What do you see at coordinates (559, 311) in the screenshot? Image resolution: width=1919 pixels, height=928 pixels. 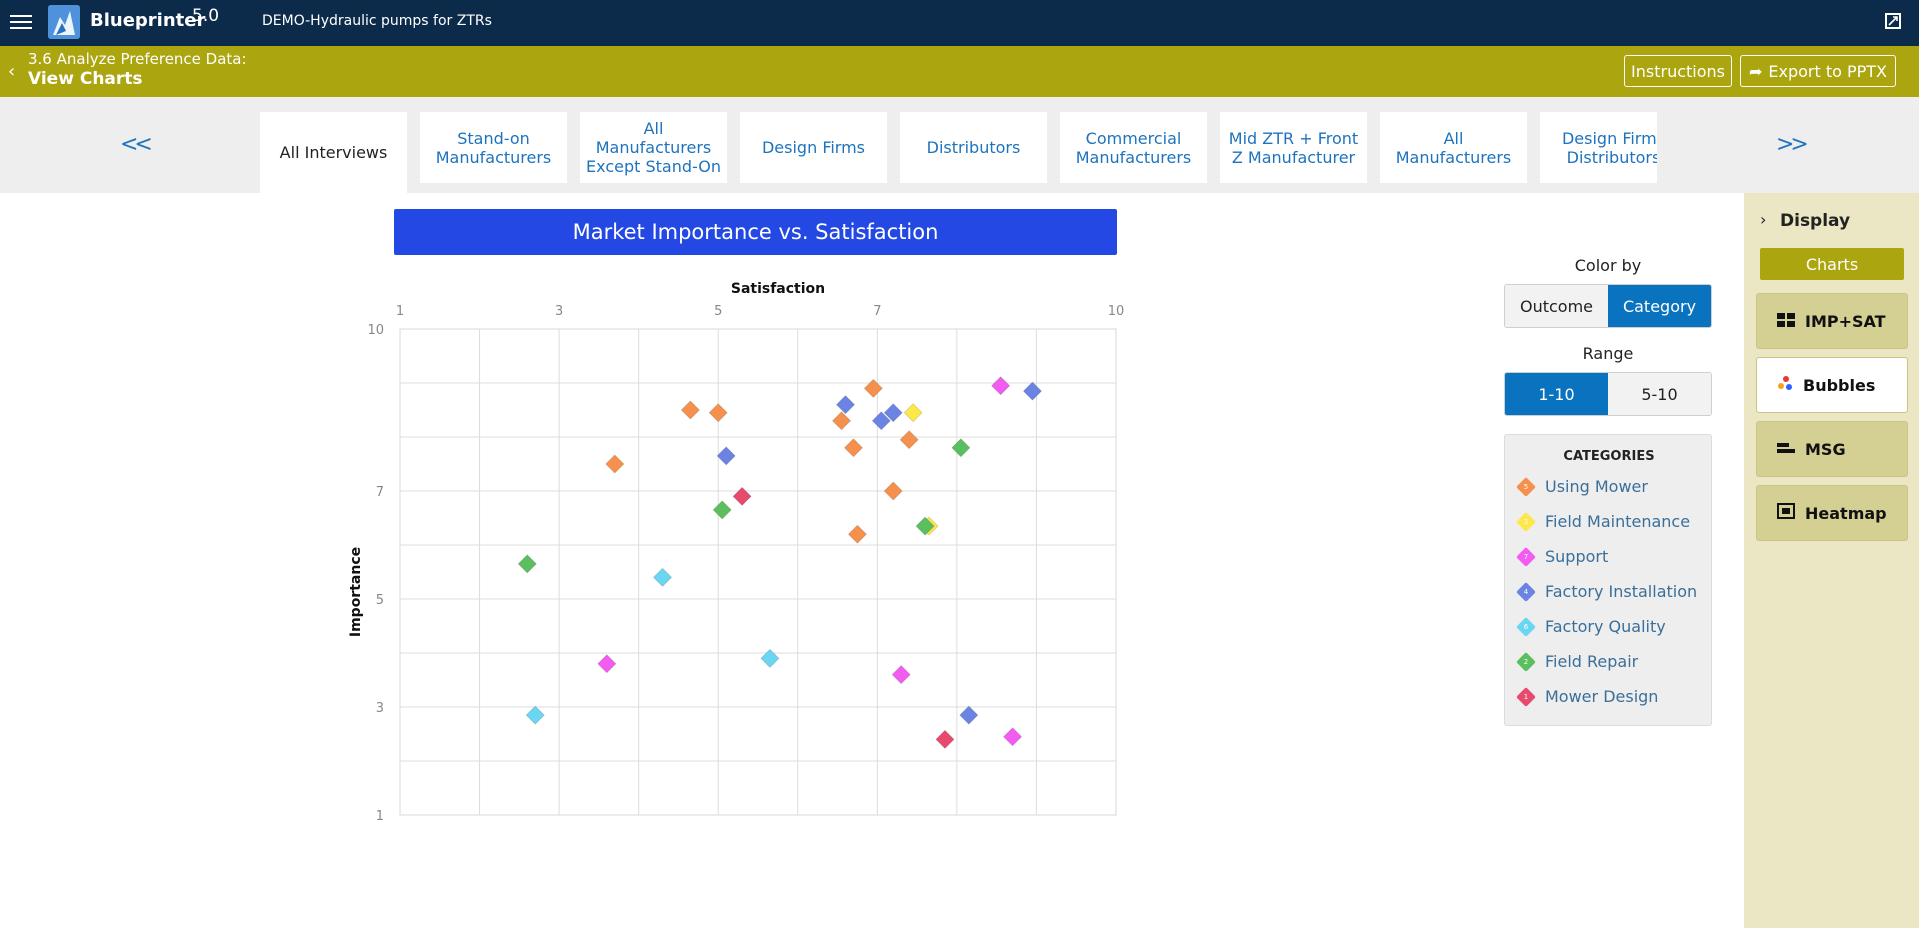 I see `x-tick-label: 3` at bounding box center [559, 311].